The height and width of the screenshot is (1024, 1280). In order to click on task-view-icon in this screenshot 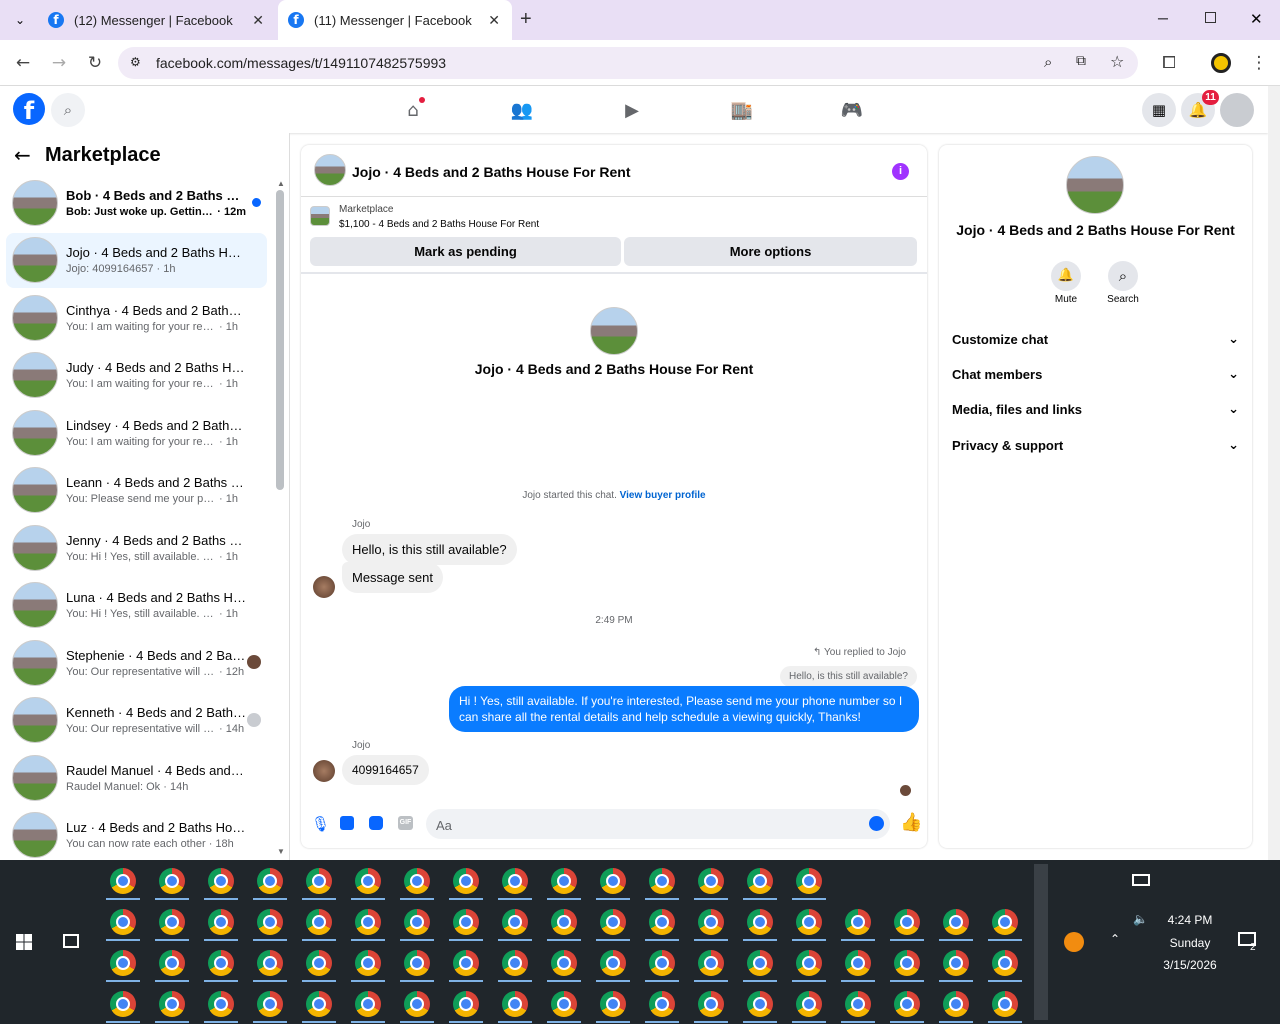, I will do `click(71, 941)`.